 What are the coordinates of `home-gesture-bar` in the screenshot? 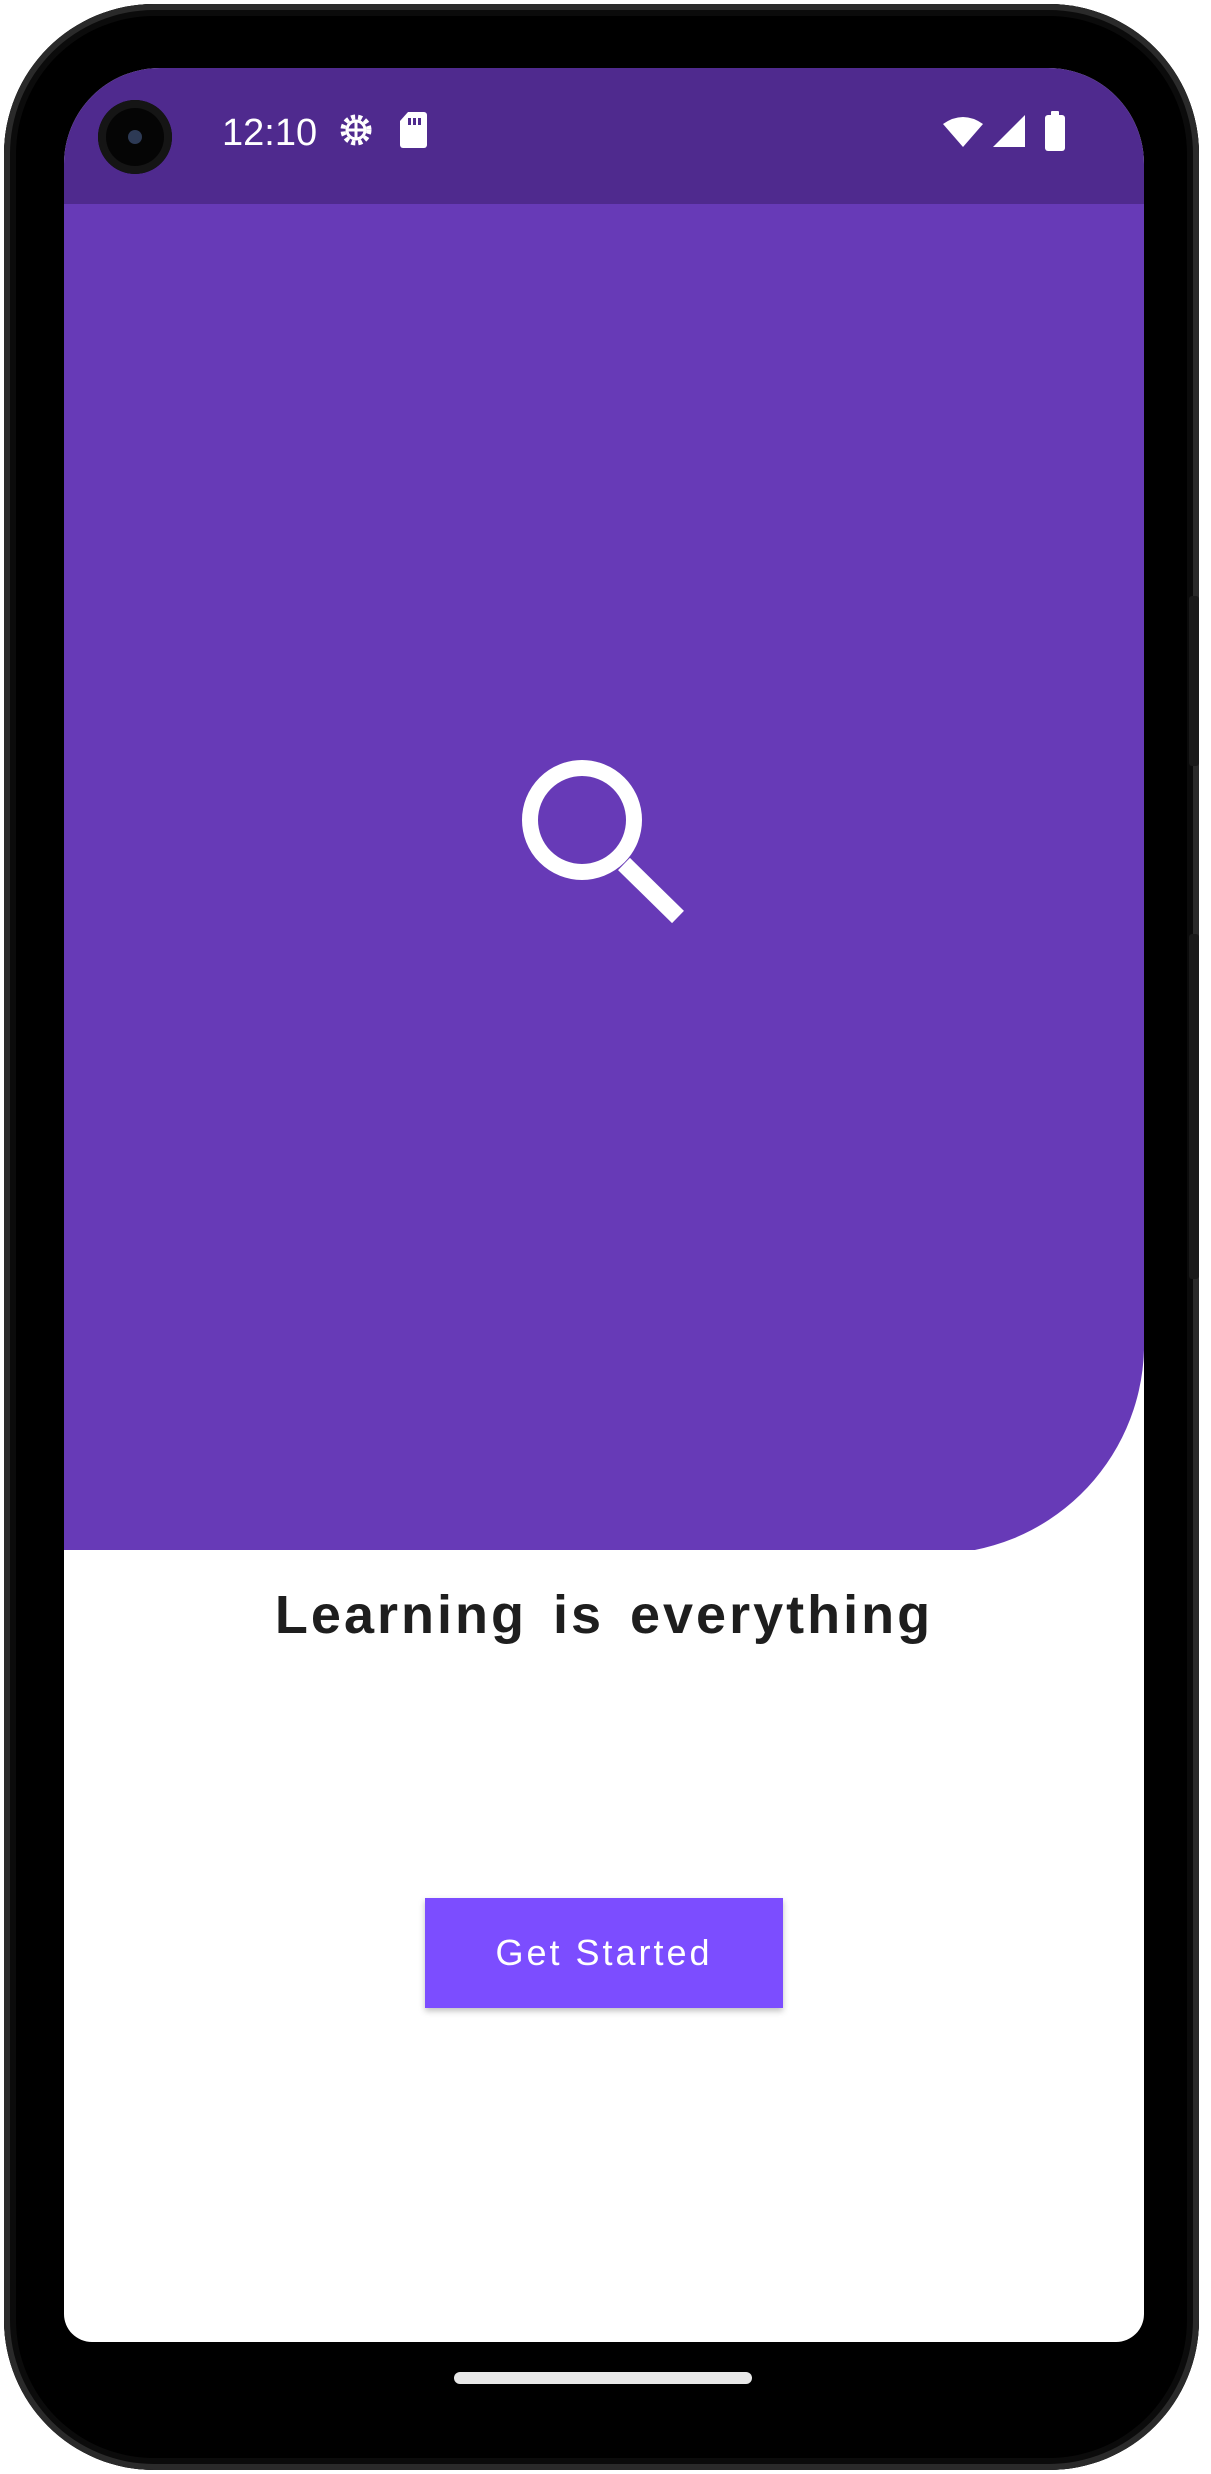 It's located at (603, 2378).